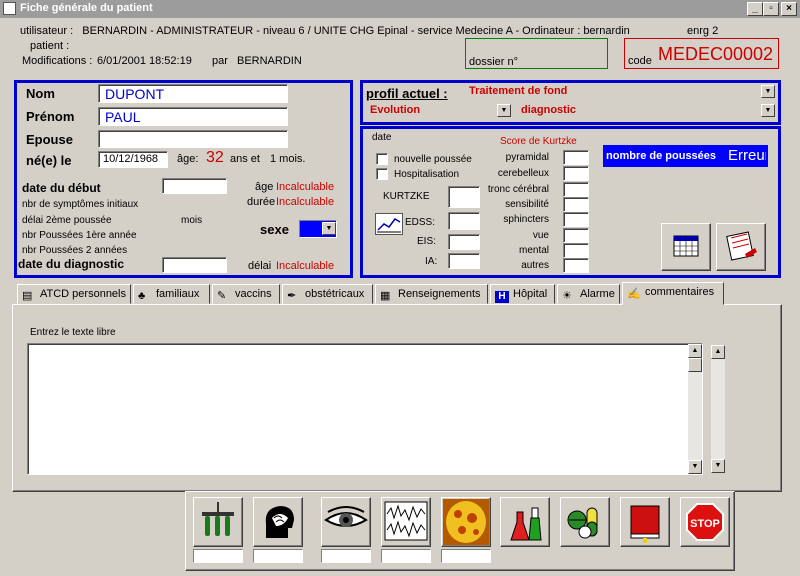 This screenshot has height=576, width=800. What do you see at coordinates (673, 293) in the screenshot?
I see `tab-commentaires: ✍ commentaires` at bounding box center [673, 293].